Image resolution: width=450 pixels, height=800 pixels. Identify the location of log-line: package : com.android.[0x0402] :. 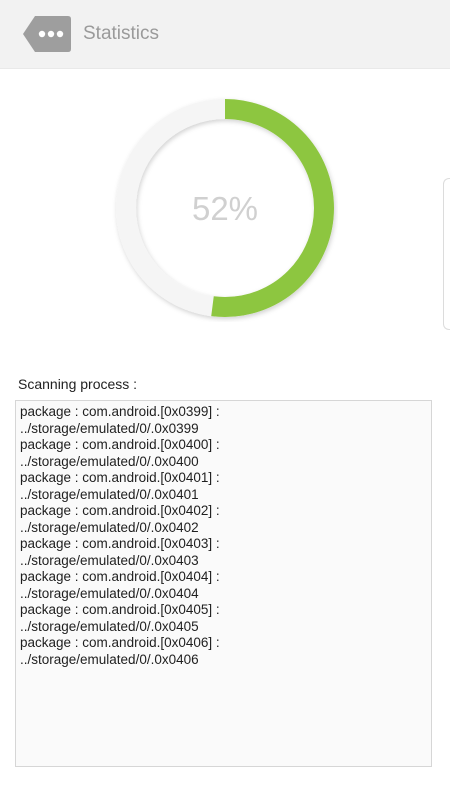
(120, 510).